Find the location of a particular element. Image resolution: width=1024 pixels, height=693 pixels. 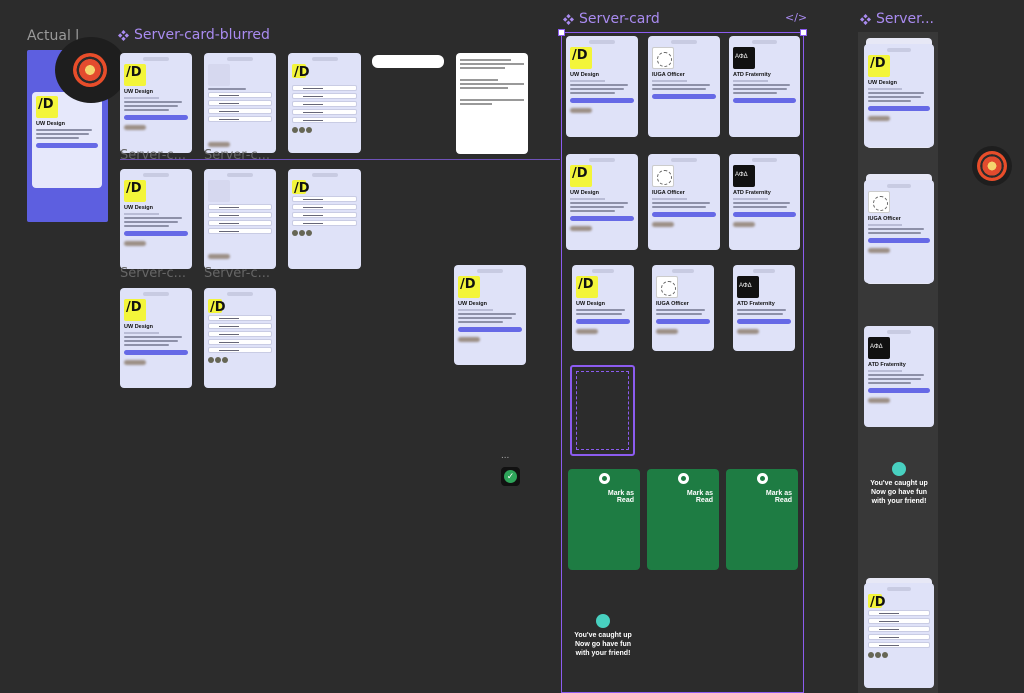

blurred-frame-label: Server-card-blurred is located at coordinates (194, 35).